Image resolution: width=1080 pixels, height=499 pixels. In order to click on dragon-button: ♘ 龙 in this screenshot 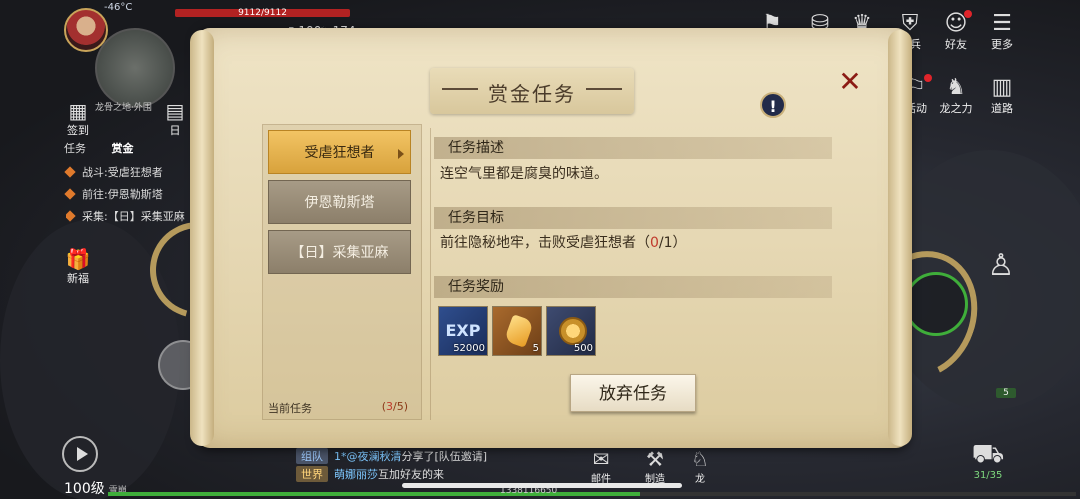, I will do `click(700, 466)`.